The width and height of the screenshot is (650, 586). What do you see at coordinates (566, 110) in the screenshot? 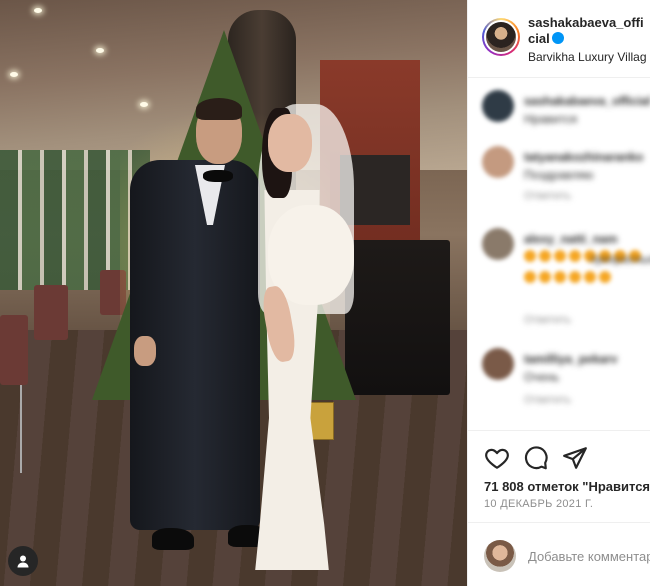
I see `comment-item: sashakabaeva_official Нравится` at bounding box center [566, 110].